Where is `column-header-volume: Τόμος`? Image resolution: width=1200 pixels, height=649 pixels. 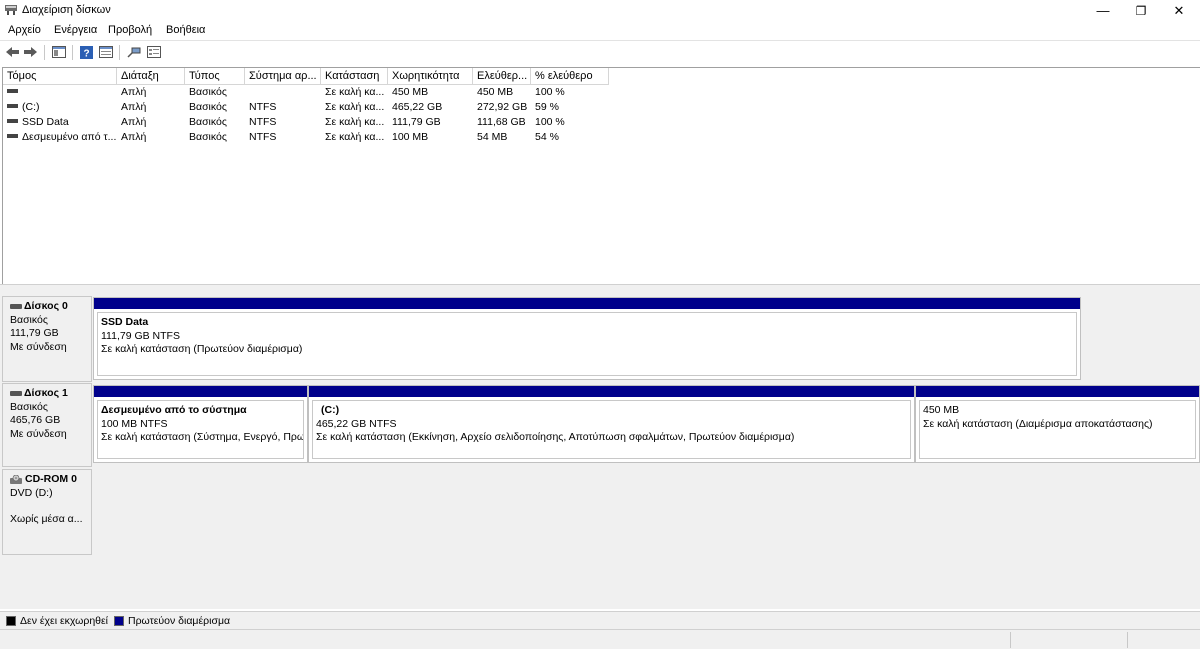 column-header-volume: Τόμος is located at coordinates (60, 76).